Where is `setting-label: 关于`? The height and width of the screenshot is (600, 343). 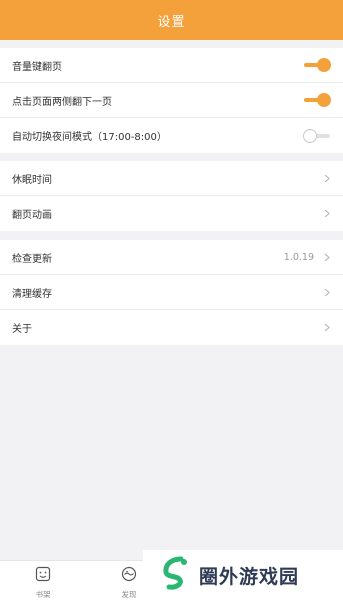
setting-label: 关于 is located at coordinates (22, 329).